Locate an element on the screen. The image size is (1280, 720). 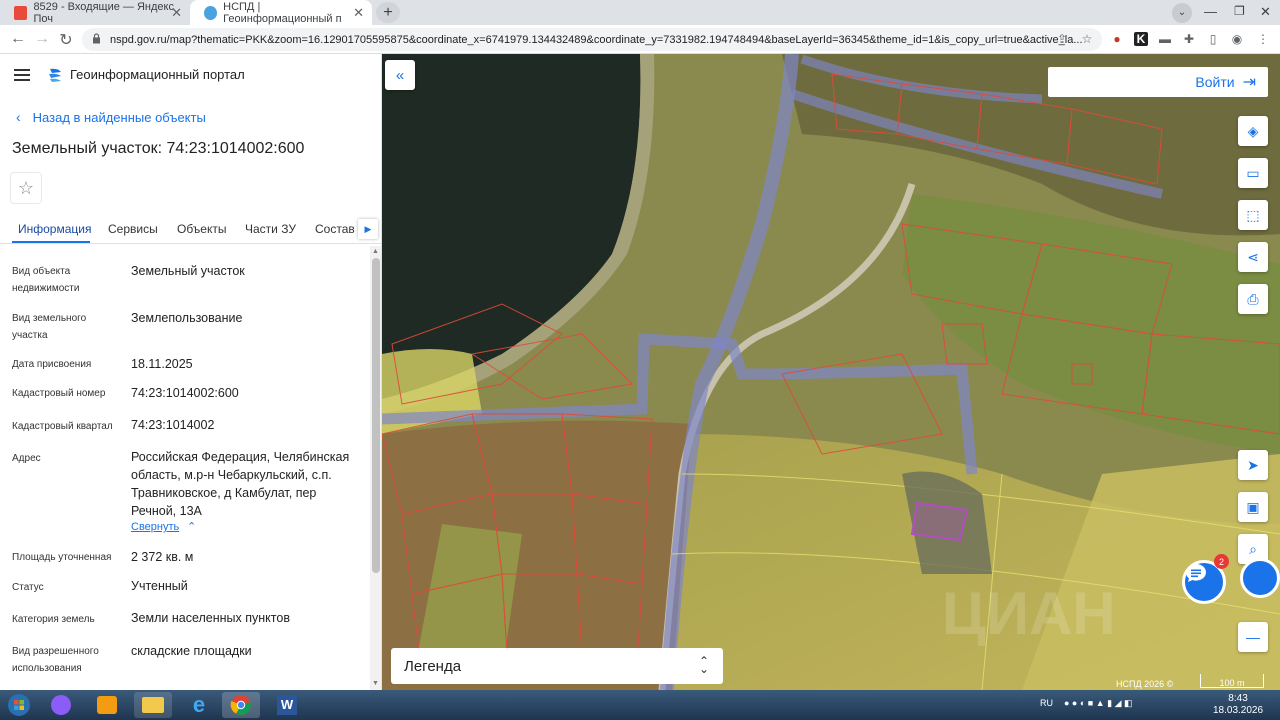
basemap-icon: ▣ is located at coordinates (1253, 506).